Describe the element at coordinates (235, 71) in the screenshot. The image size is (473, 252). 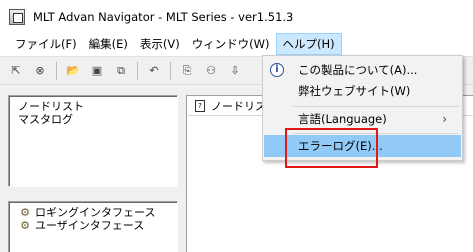
I see `download-icon: ⇩` at that location.